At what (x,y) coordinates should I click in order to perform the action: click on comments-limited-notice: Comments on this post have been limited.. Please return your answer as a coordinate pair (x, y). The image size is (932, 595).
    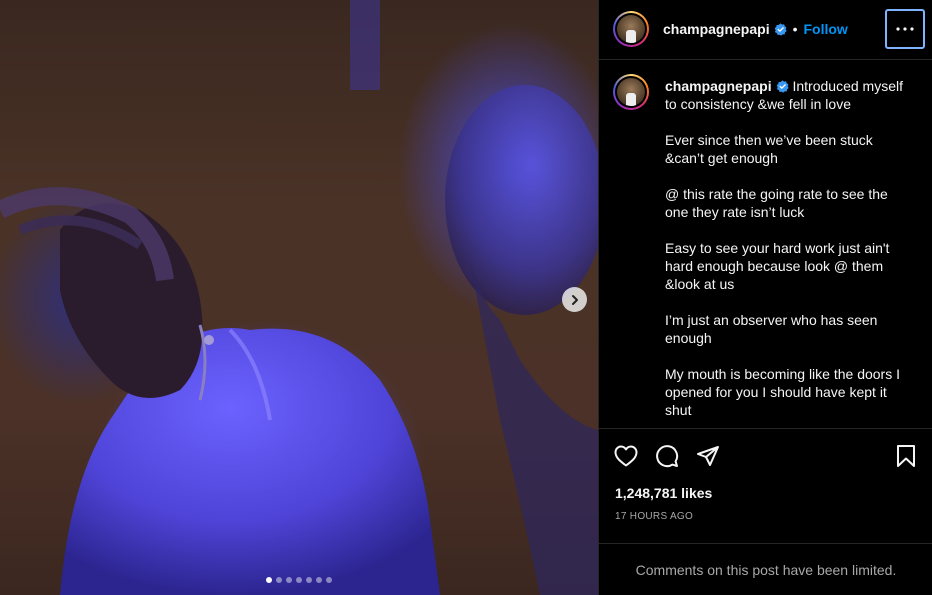
    Looking at the image, I should click on (765, 569).